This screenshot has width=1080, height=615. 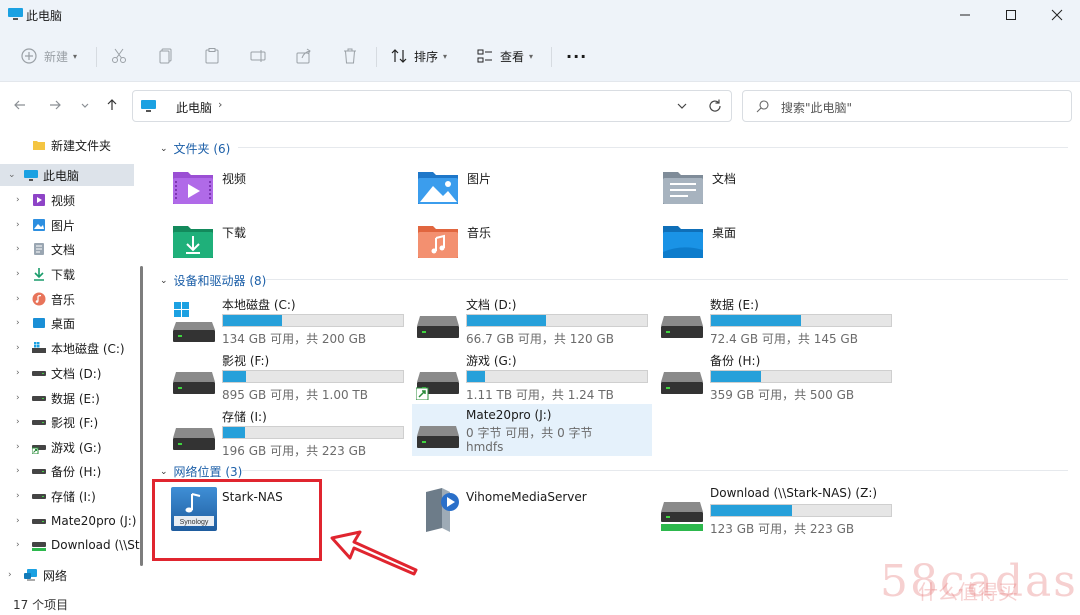 What do you see at coordinates (148, 106) in the screenshot?
I see `pc-icon` at bounding box center [148, 106].